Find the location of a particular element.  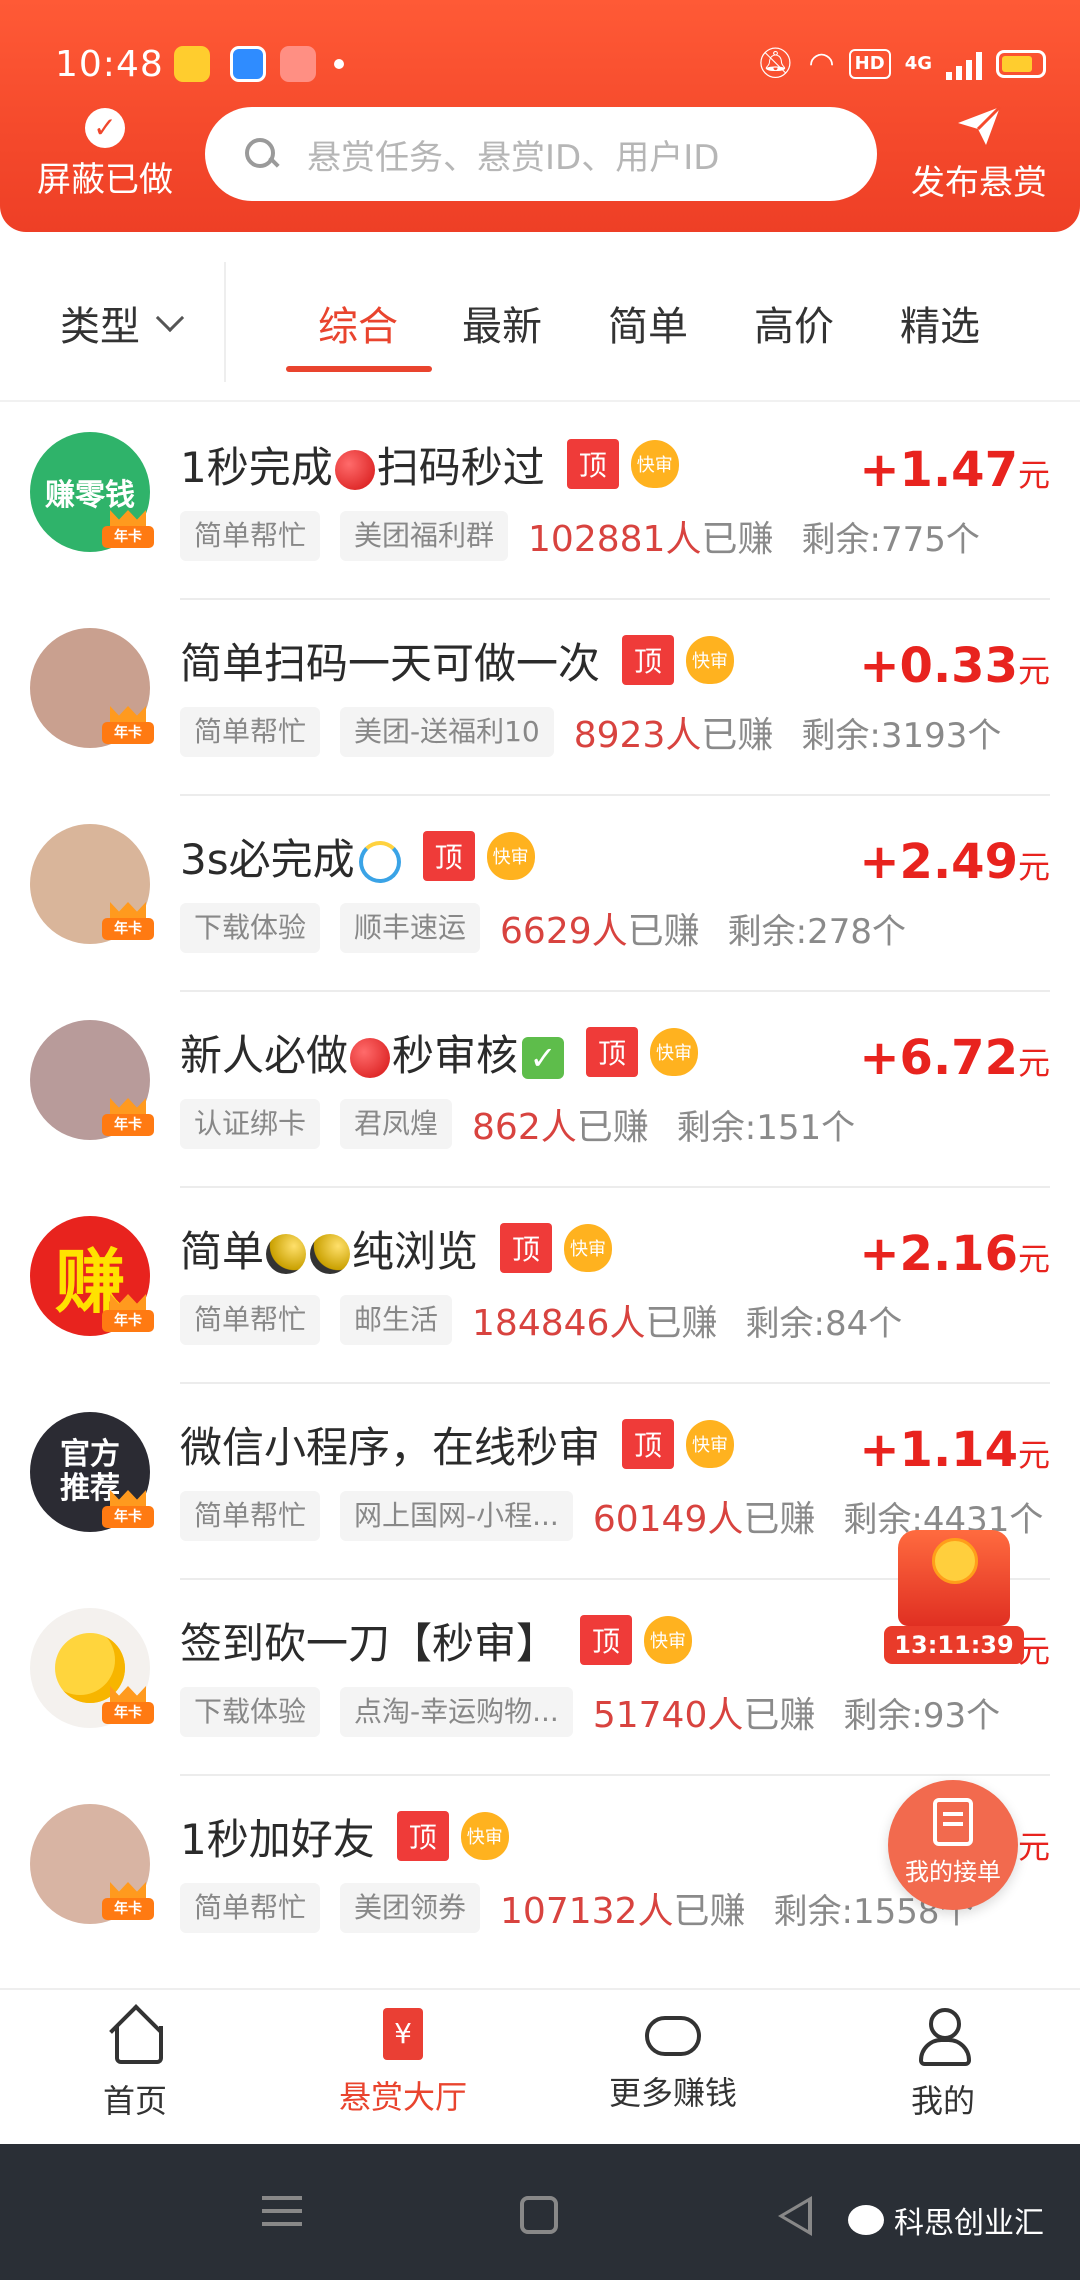

back-button is located at coordinates (795, 2216).